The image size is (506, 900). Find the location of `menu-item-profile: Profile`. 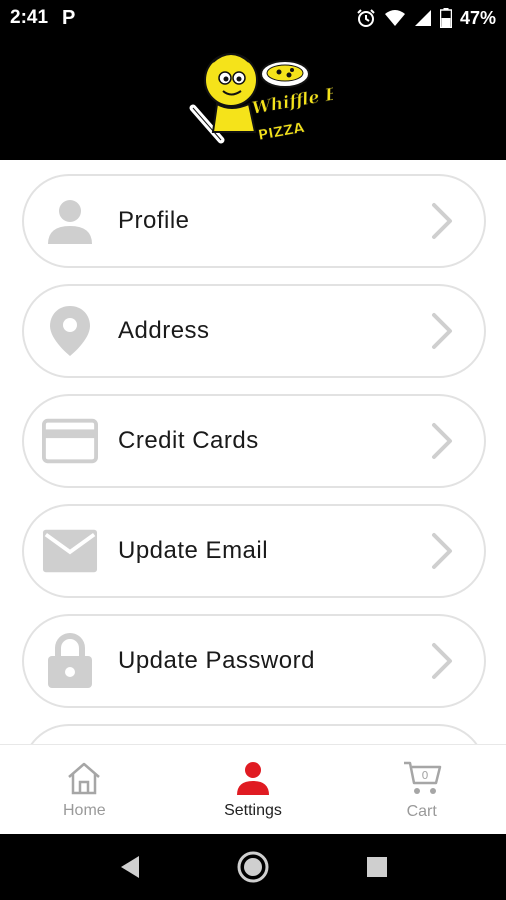

menu-item-profile: Profile is located at coordinates (254, 221).